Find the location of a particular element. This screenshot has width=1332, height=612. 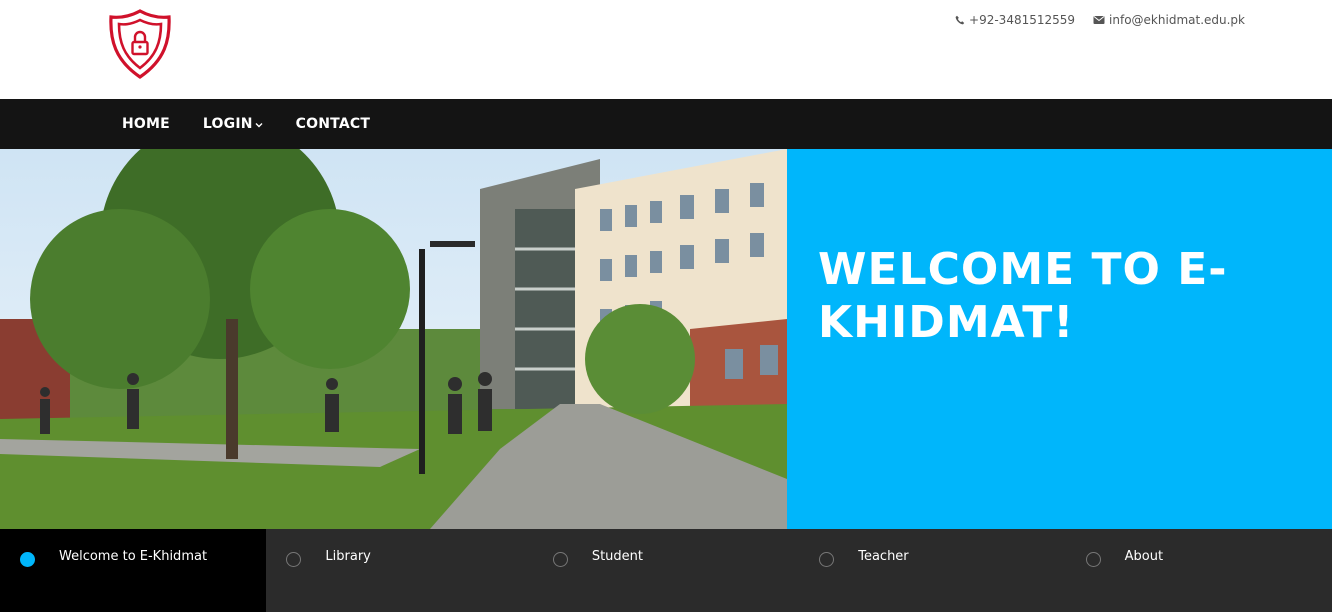

phone-contact: +92-3481512559 is located at coordinates (1015, 20).